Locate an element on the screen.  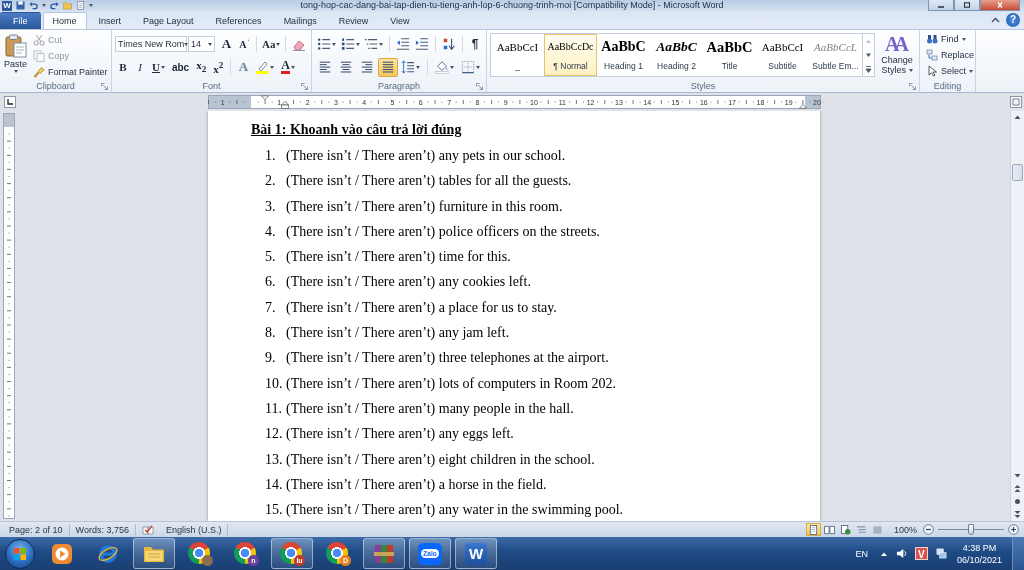
font-family-dropdown: Times New Rom is located at coordinates (151, 44).